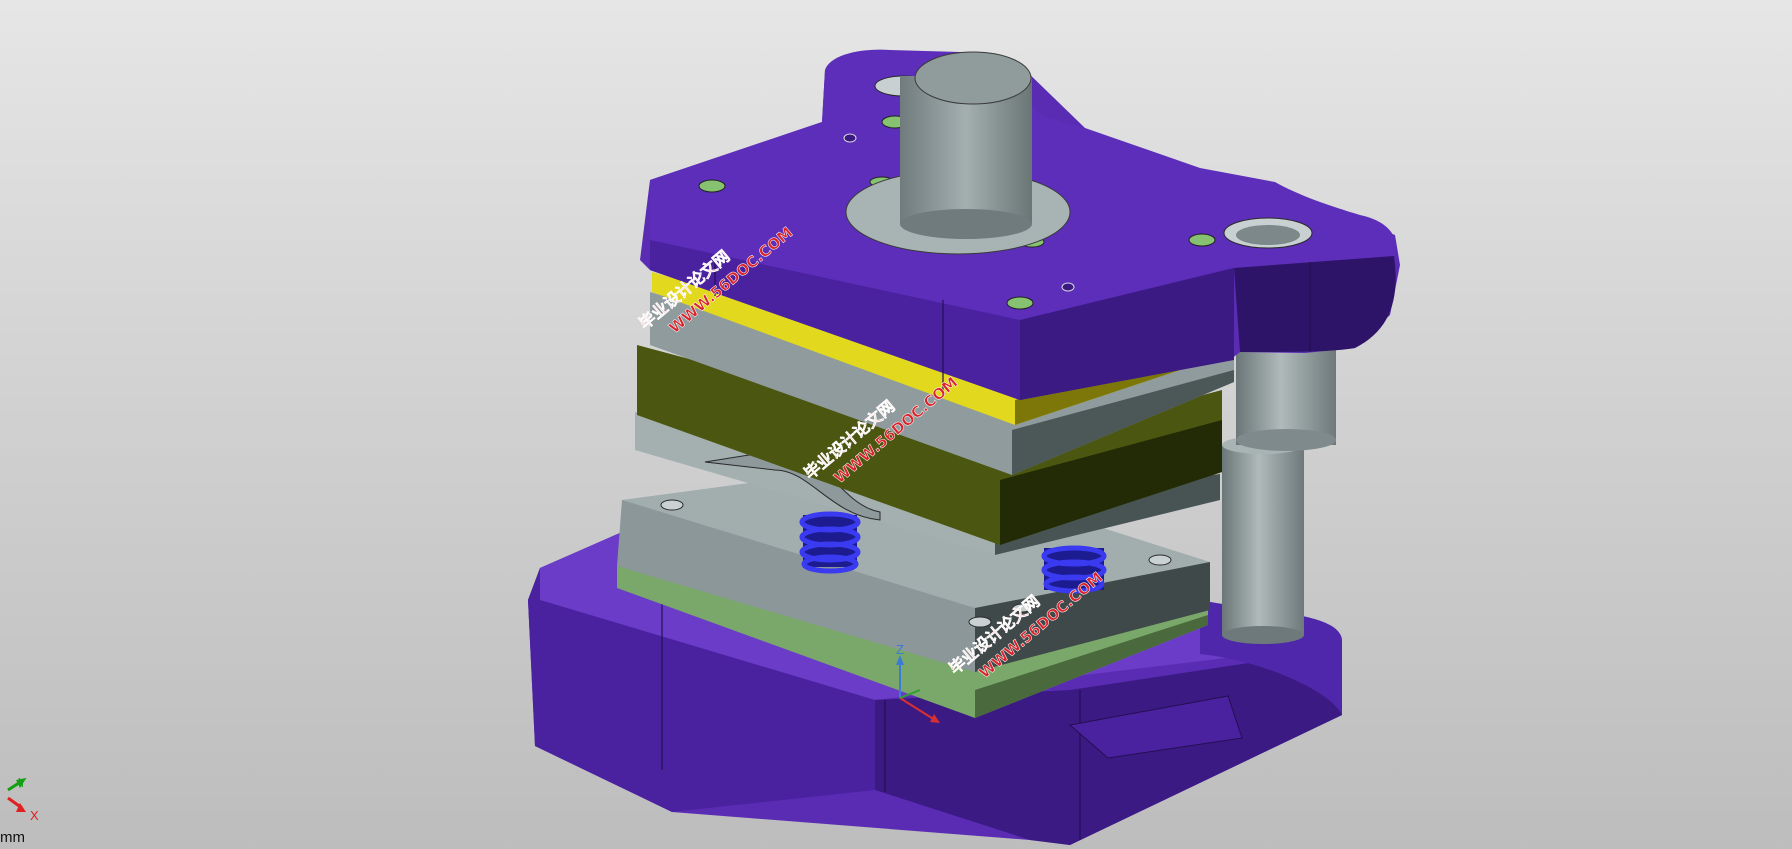  What do you see at coordinates (22, 782) in the screenshot?
I see `triad-y-label: Y` at bounding box center [22, 782].